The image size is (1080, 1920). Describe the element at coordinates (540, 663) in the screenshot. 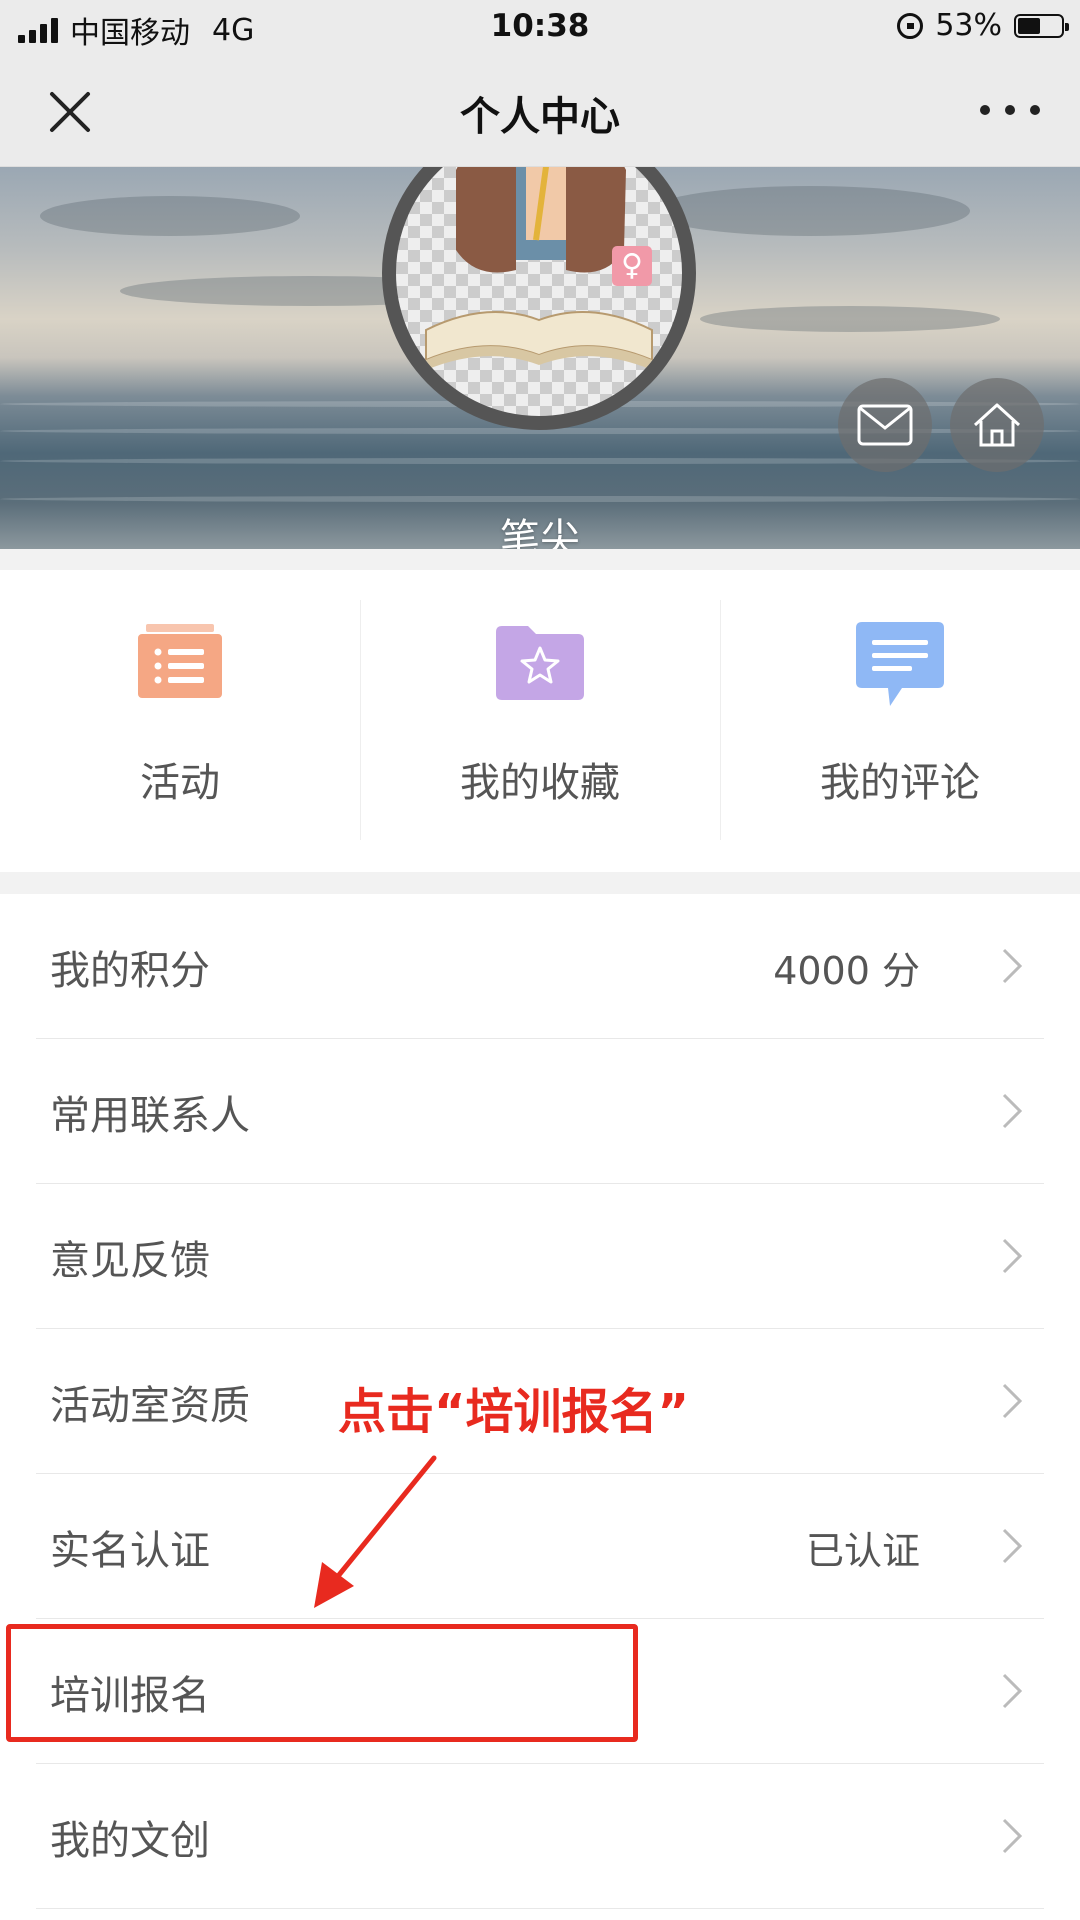

I see `favorite-folder-icon` at that location.